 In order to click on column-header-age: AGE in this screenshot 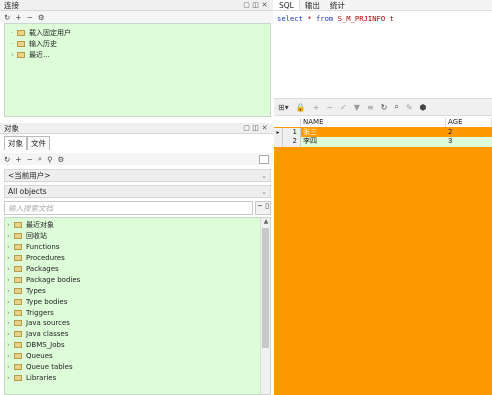, I will do `click(469, 122)`.